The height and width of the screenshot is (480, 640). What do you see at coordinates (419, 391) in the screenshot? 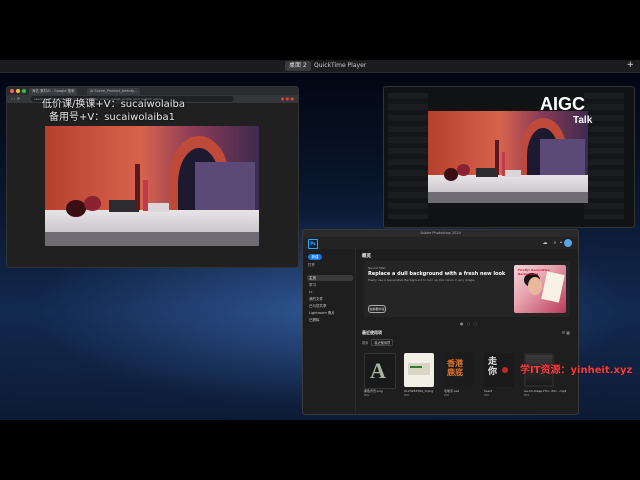
I see `file-name-2: 0123456789_0.png` at bounding box center [419, 391].